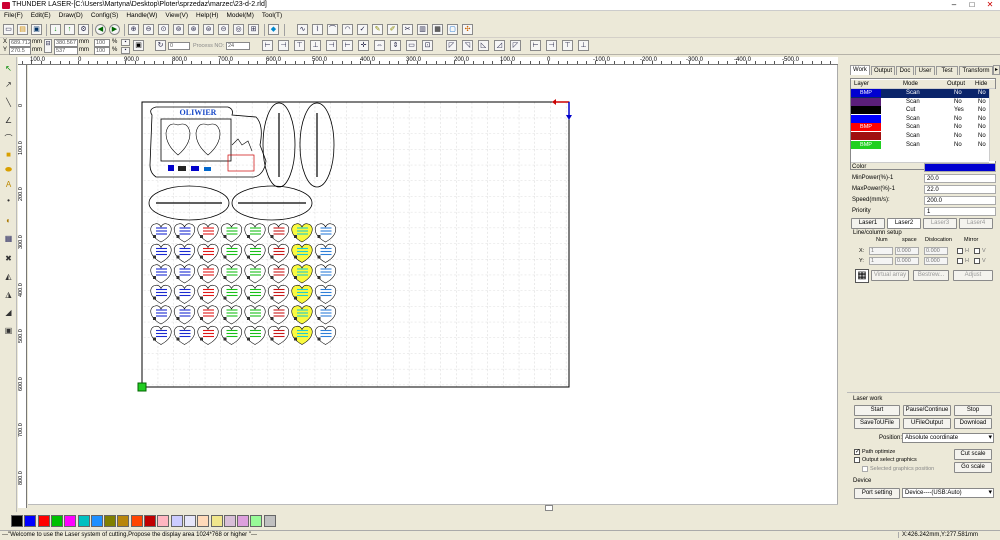 The width and height of the screenshot is (1000, 540). I want to click on close-curve-icon: ◠, so click(347, 29).